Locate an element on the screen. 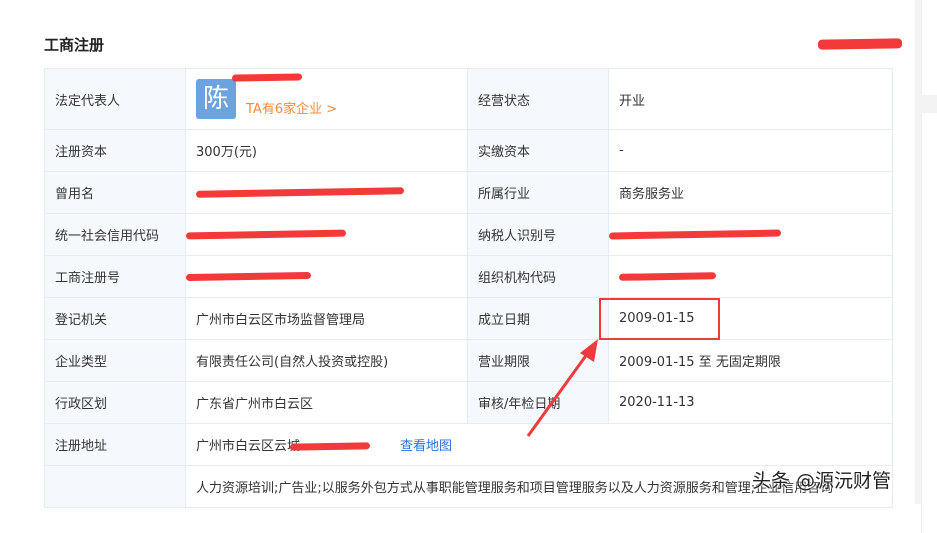  annotation-arrow-icon is located at coordinates (562, 388).